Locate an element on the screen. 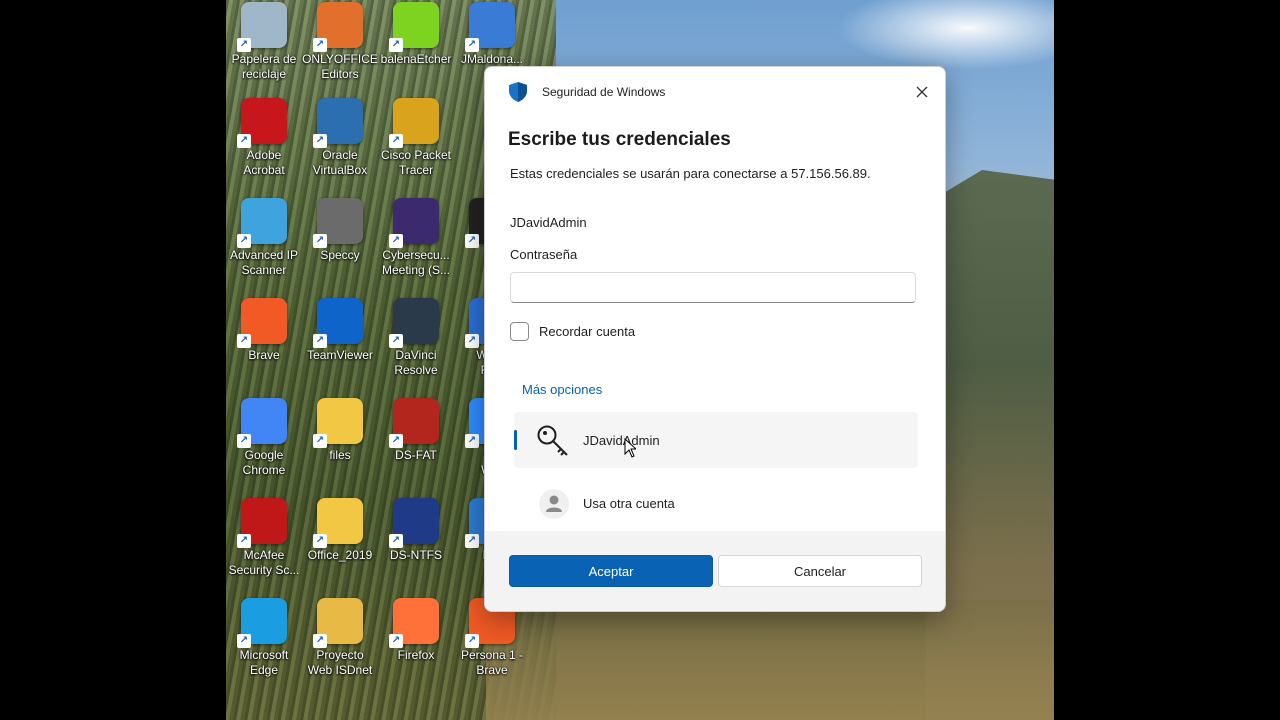  desktop-icon-label: ONLYOFFICE Editors is located at coordinates (340, 66).